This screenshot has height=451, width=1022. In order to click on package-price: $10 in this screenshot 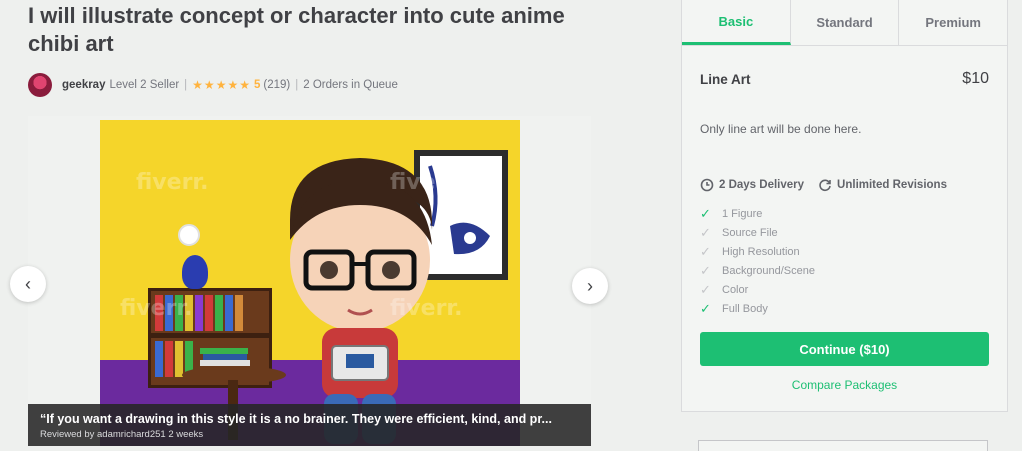, I will do `click(975, 78)`.